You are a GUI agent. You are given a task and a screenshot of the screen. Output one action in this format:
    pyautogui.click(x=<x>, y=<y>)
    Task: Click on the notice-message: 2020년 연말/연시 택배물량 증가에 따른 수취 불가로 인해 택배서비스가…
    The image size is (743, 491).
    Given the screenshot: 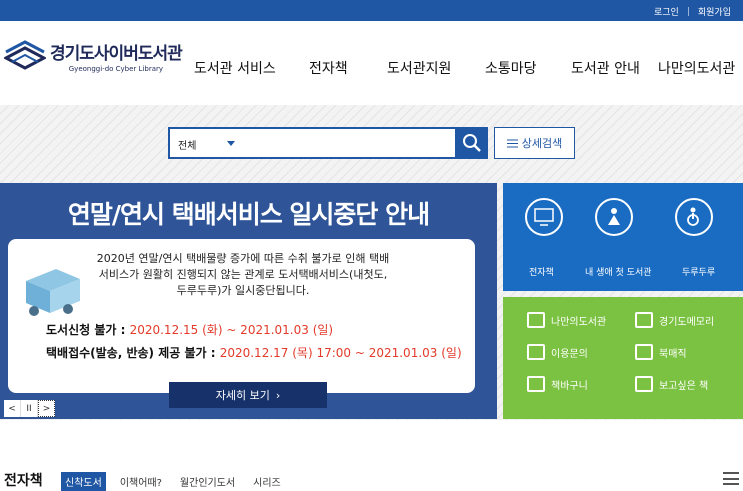 What is the action you would take?
    pyautogui.click(x=243, y=274)
    